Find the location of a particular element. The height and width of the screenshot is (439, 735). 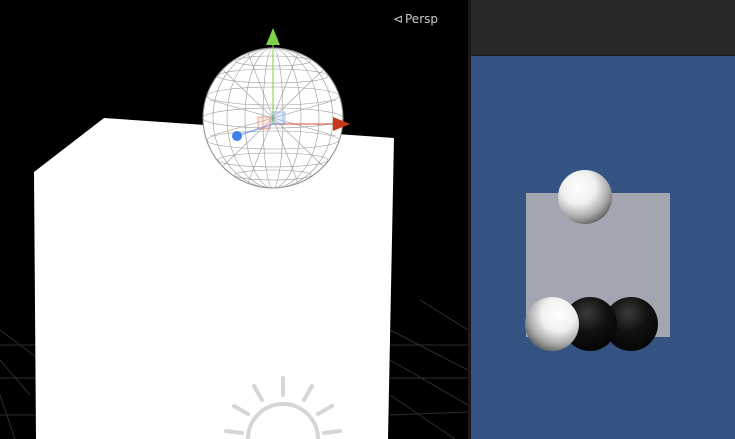

game-canvas is located at coordinates (597, 260).